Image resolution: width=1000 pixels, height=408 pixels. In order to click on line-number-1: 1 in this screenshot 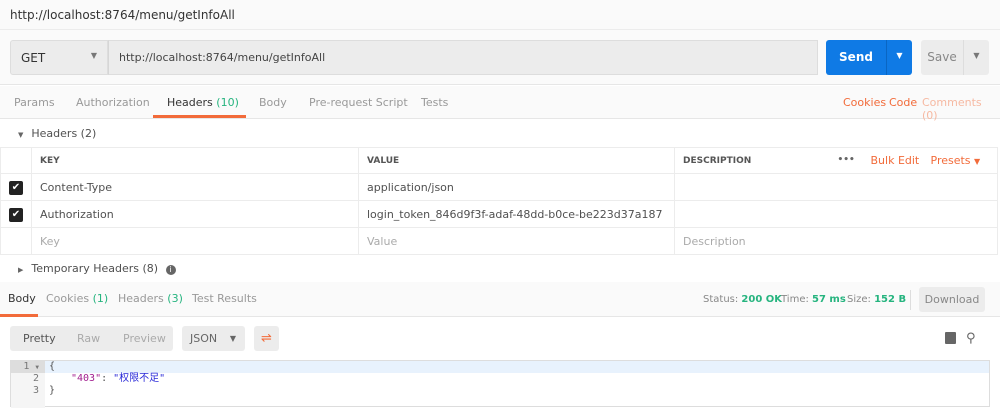, I will do `click(26, 366)`.